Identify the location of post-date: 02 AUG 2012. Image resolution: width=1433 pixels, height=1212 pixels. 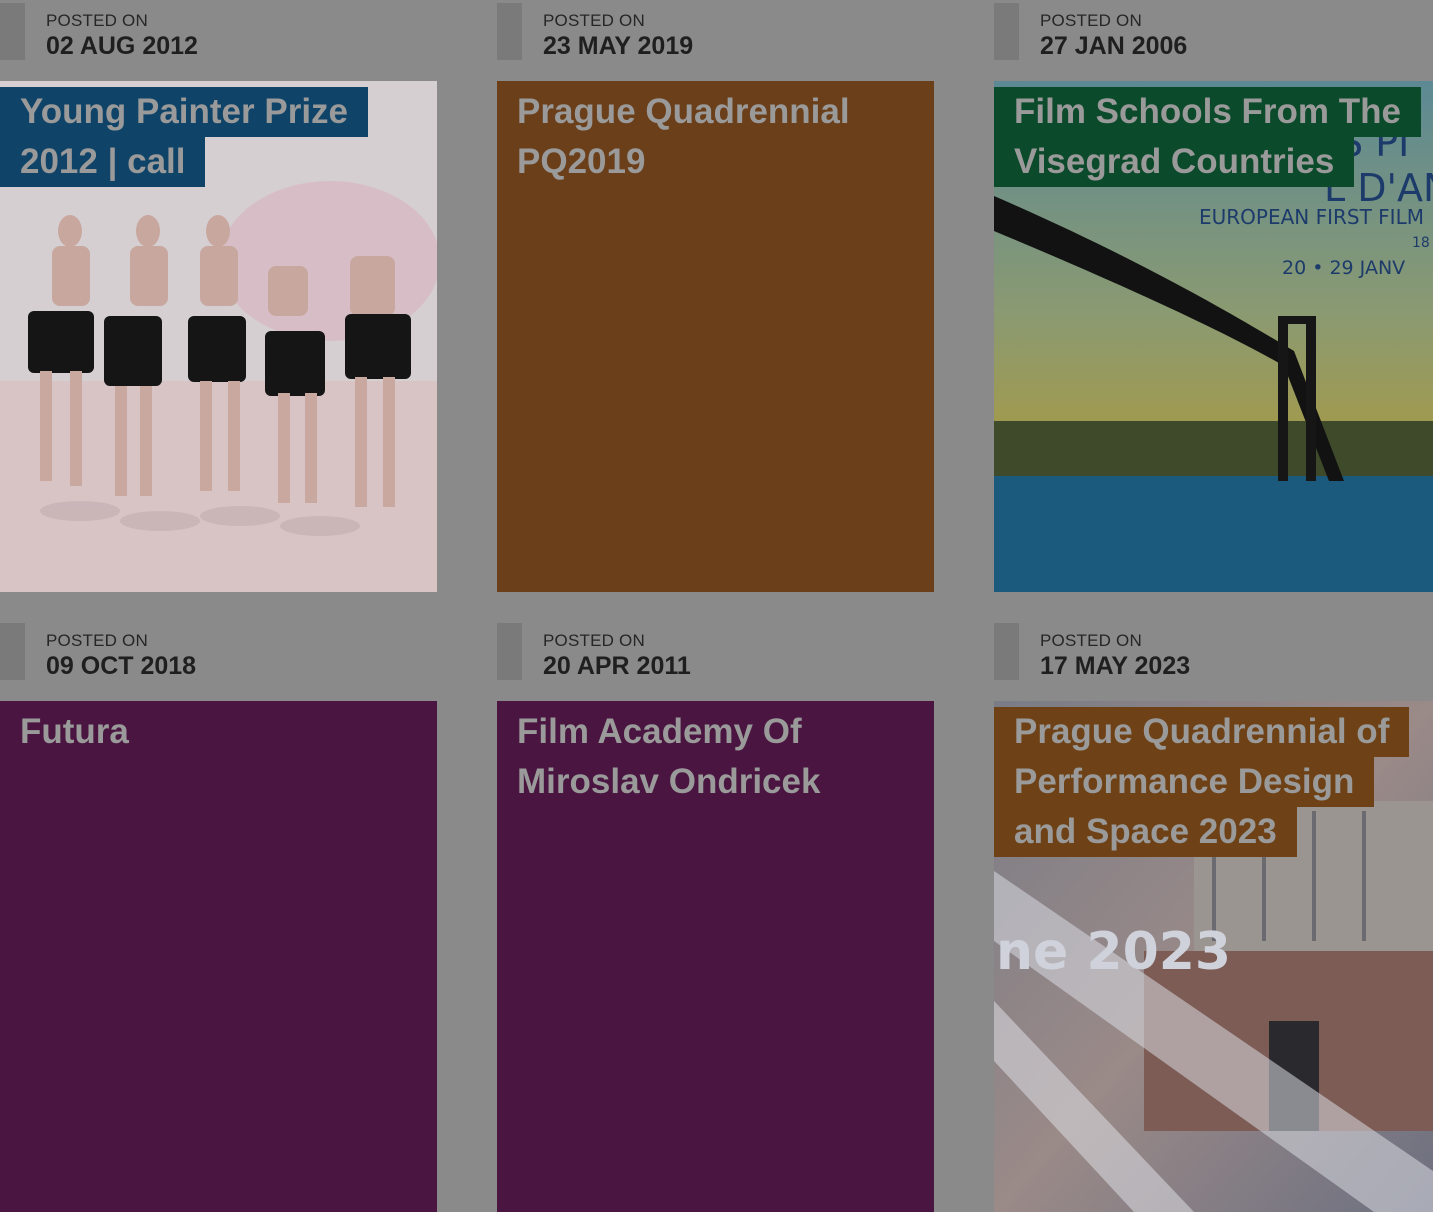
(122, 46).